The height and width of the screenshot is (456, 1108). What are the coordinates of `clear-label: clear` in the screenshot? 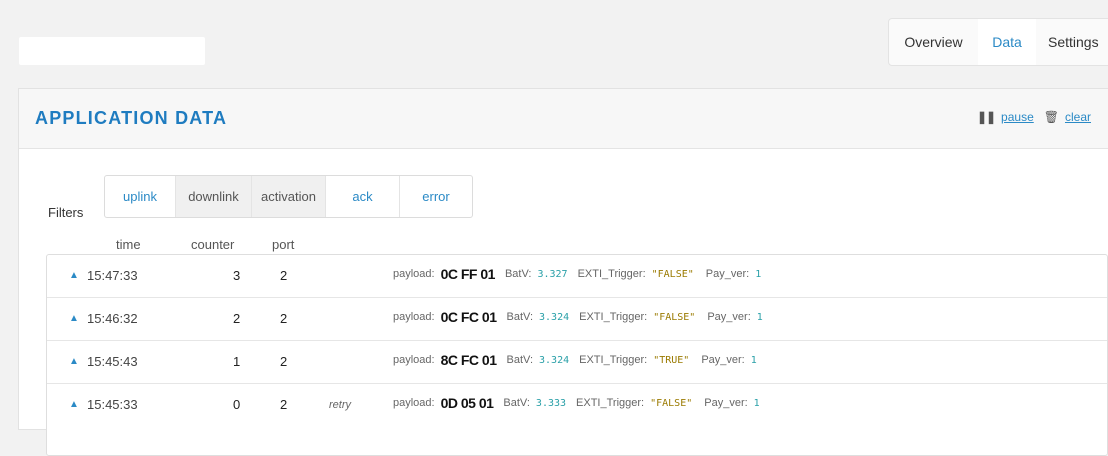 It's located at (1077, 117).